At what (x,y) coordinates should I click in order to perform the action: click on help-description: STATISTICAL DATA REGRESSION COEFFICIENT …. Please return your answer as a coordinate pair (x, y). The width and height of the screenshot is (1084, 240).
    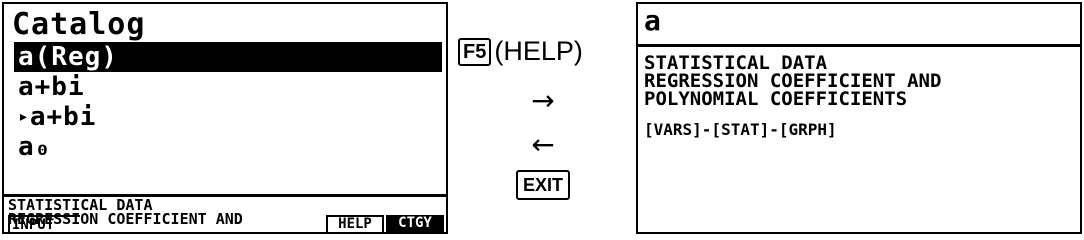
    Looking at the image, I should click on (792, 82).